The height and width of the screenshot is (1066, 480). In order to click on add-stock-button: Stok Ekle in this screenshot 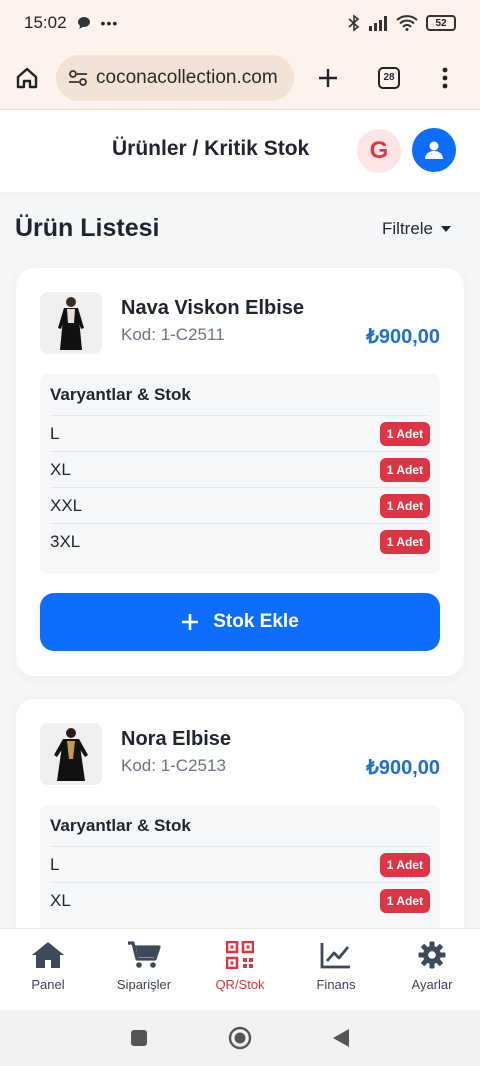, I will do `click(240, 622)`.